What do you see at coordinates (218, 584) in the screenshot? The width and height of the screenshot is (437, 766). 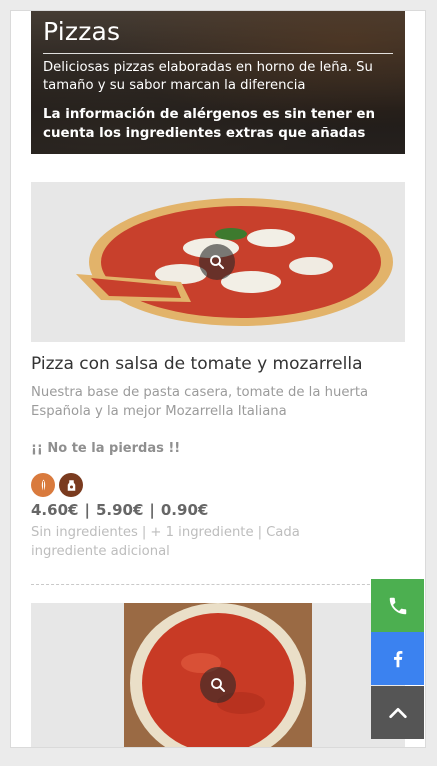 I see `product-divider` at bounding box center [218, 584].